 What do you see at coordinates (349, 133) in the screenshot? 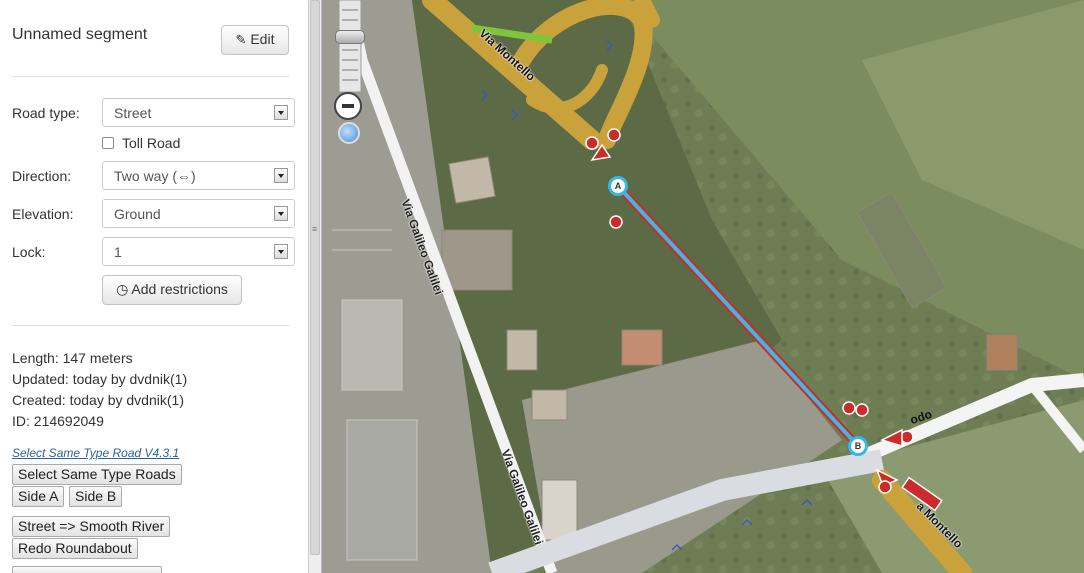
I see `locate-icon` at bounding box center [349, 133].